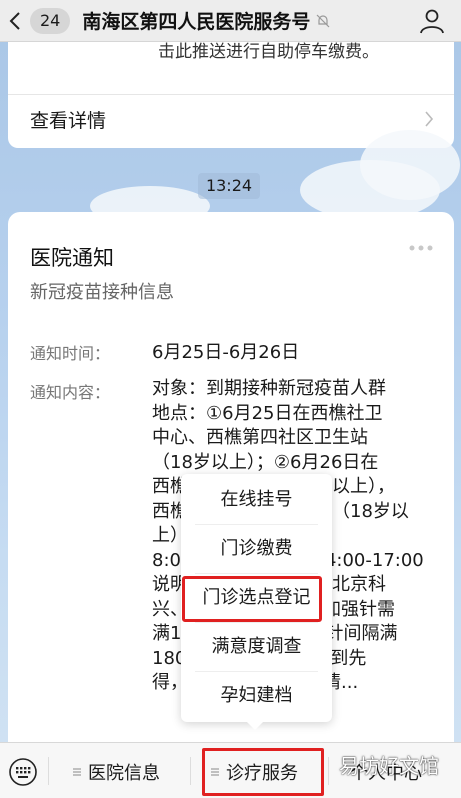  Describe the element at coordinates (77, 772) in the screenshot. I see `menu-lines-icon` at that location.